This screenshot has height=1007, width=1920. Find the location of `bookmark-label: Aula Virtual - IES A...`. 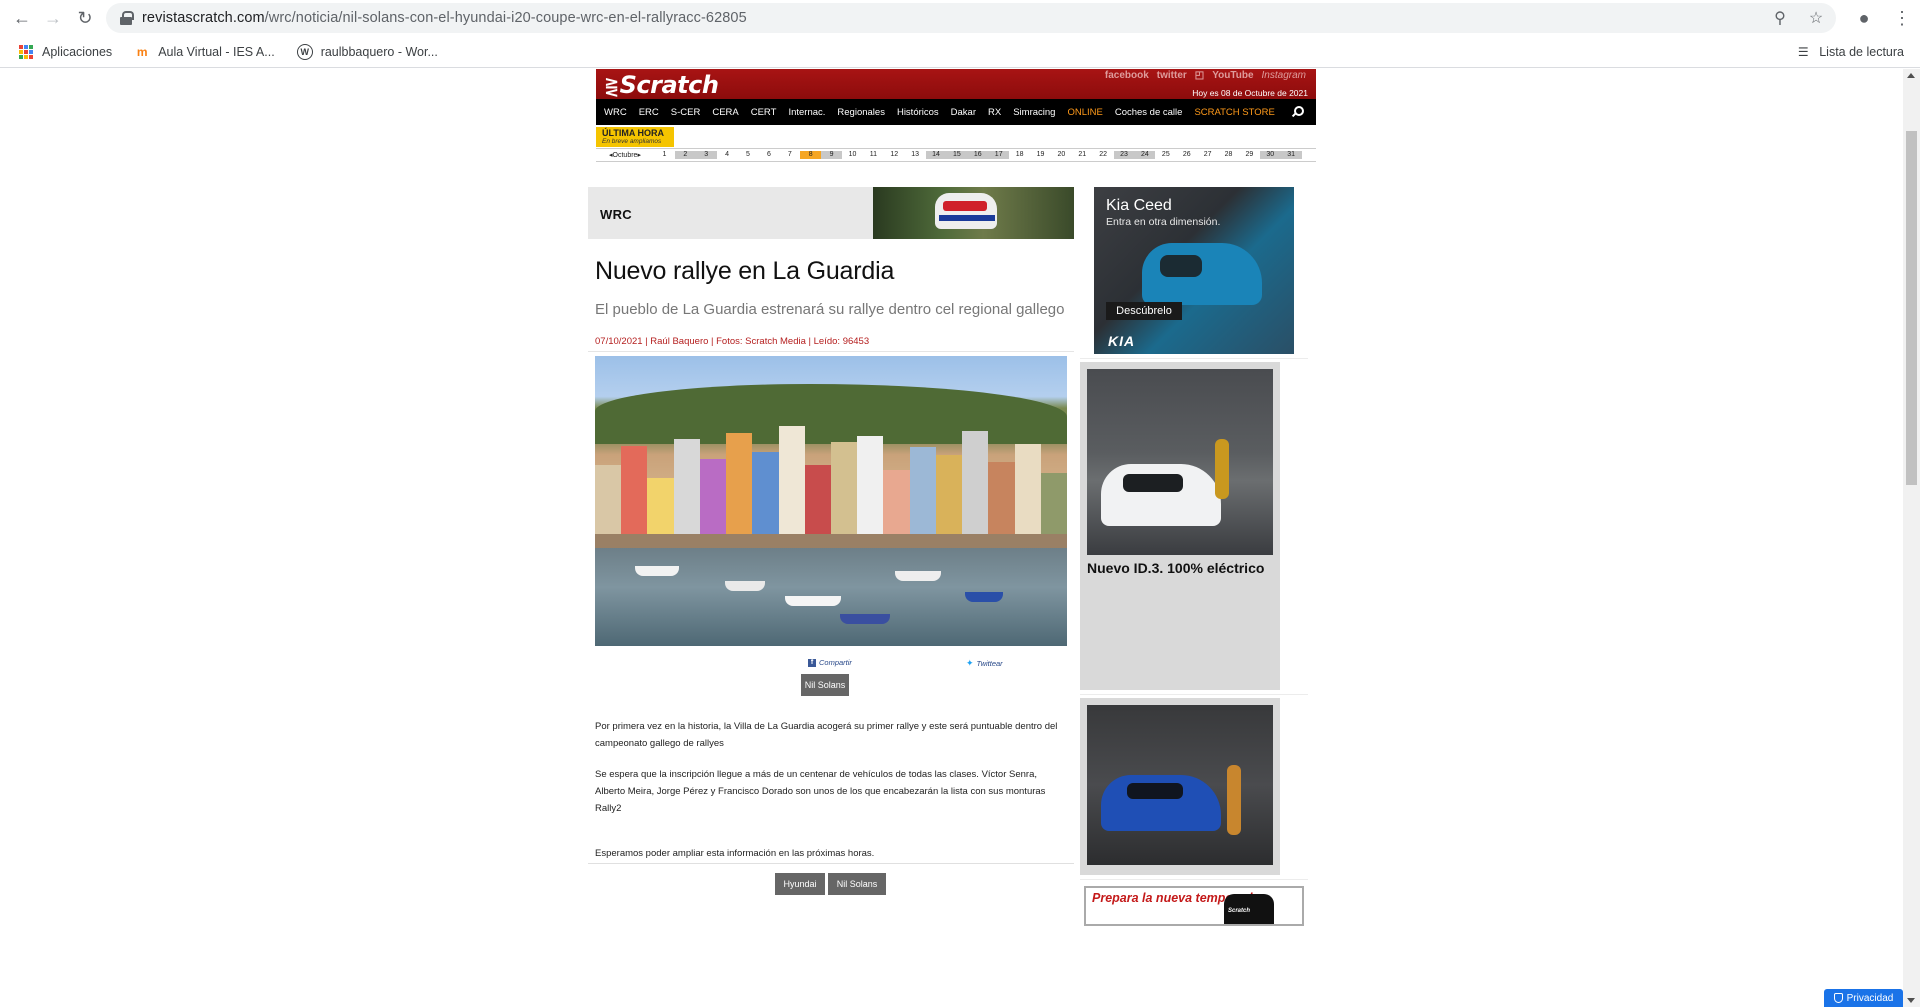

bookmark-label: Aula Virtual - IES A... is located at coordinates (216, 51).